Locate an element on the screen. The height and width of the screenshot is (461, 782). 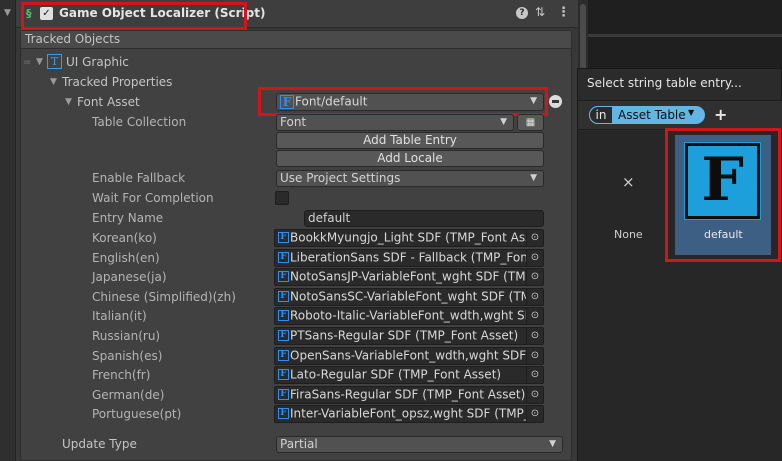
locale-font-value: Roboto-Italic-VariableFont_wdth,wght SDI is located at coordinates (414, 315).